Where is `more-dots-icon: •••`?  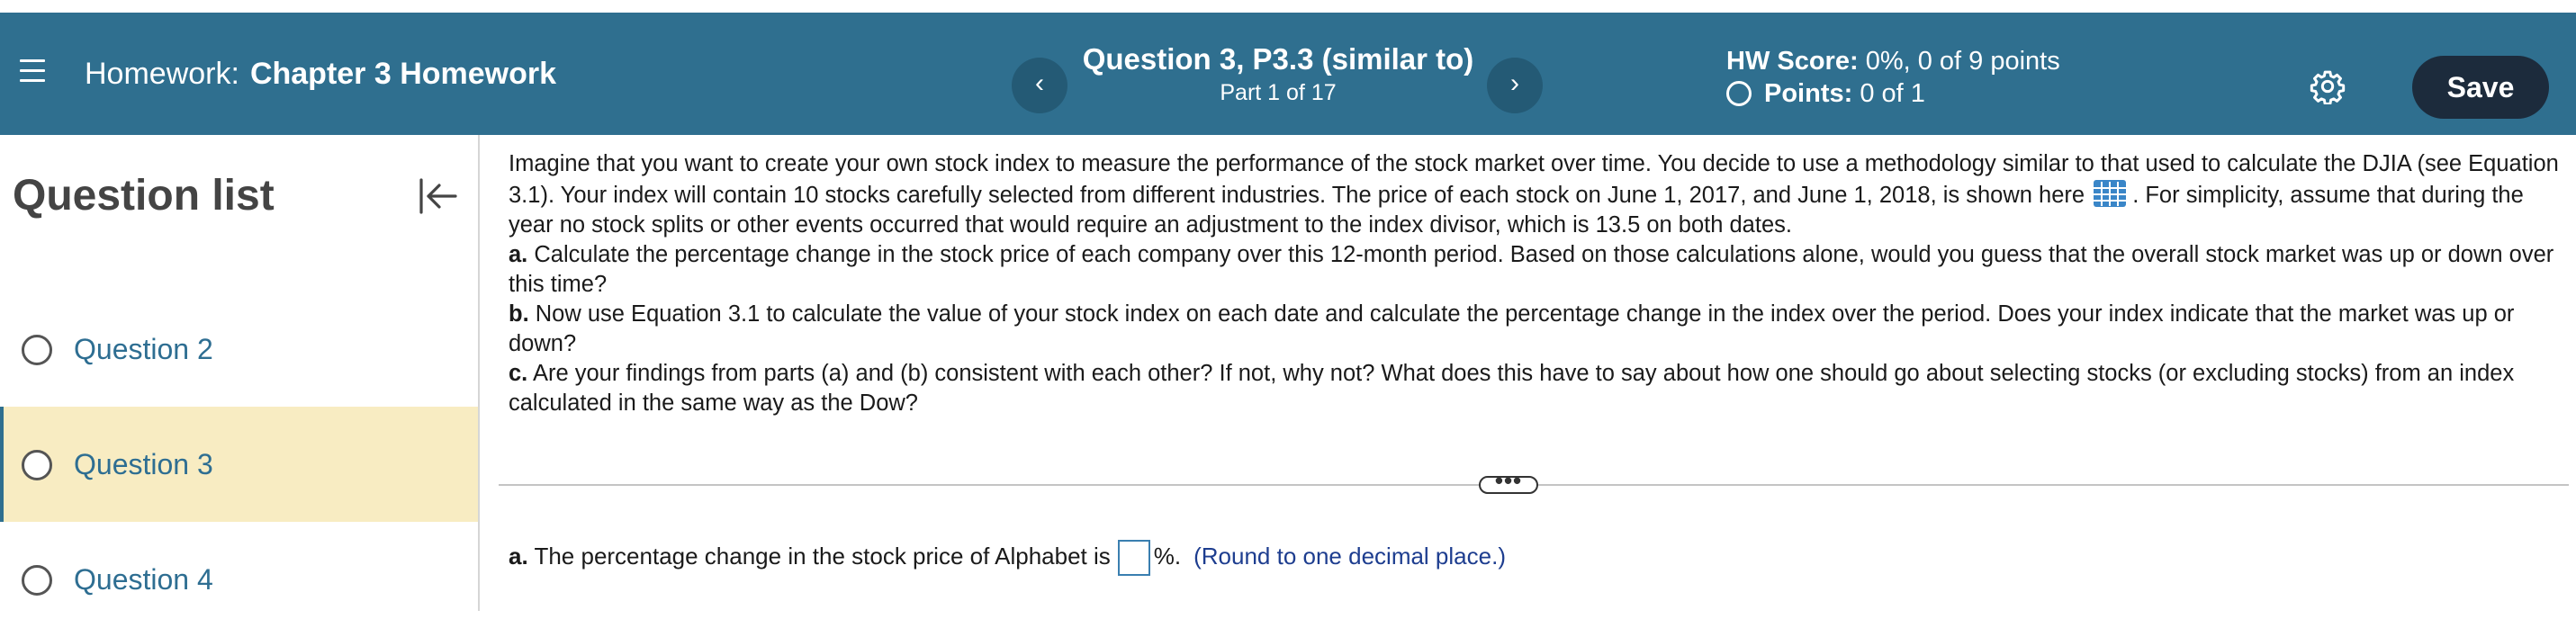
more-dots-icon: ••• is located at coordinates (1508, 480).